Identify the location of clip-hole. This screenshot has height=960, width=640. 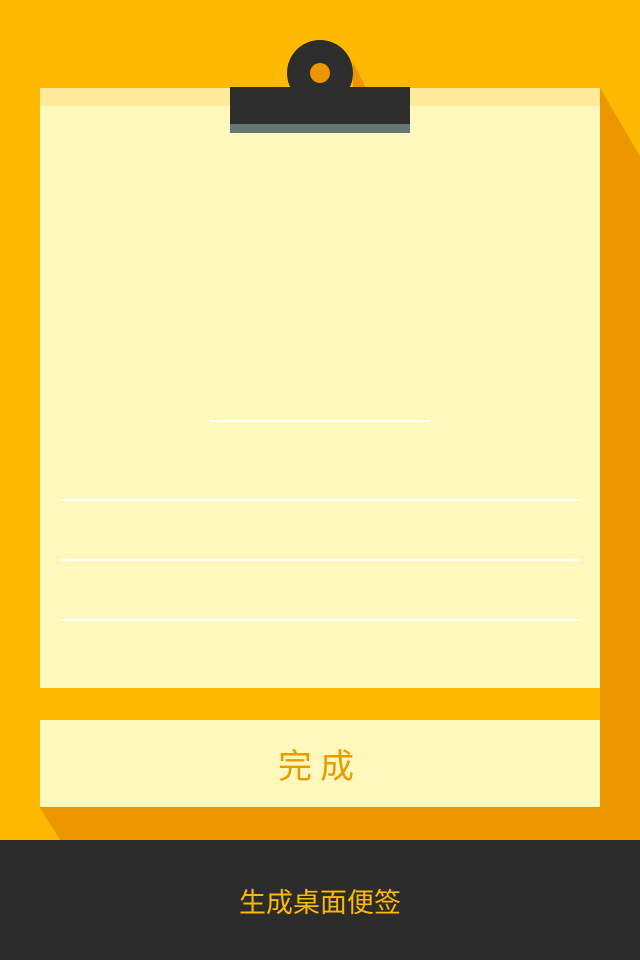
(320, 73).